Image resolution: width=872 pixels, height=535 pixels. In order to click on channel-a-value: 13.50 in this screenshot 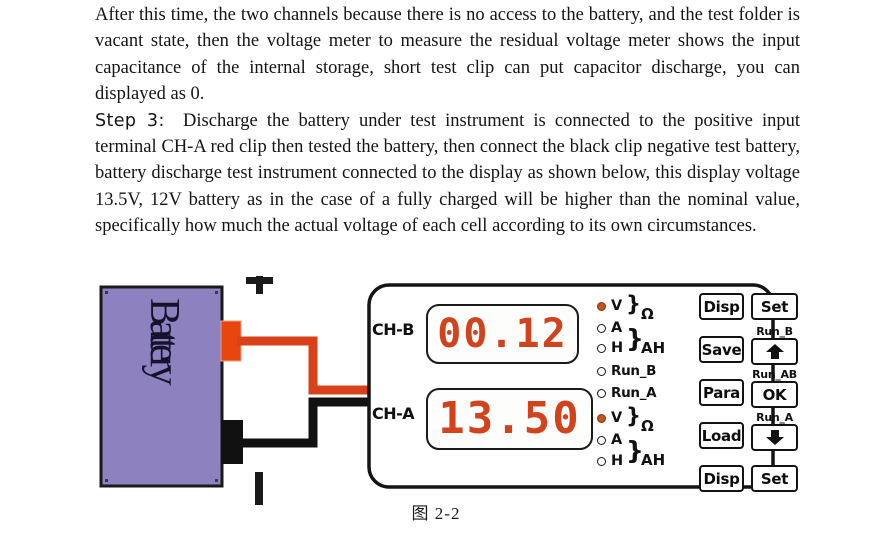, I will do `click(509, 418)`.